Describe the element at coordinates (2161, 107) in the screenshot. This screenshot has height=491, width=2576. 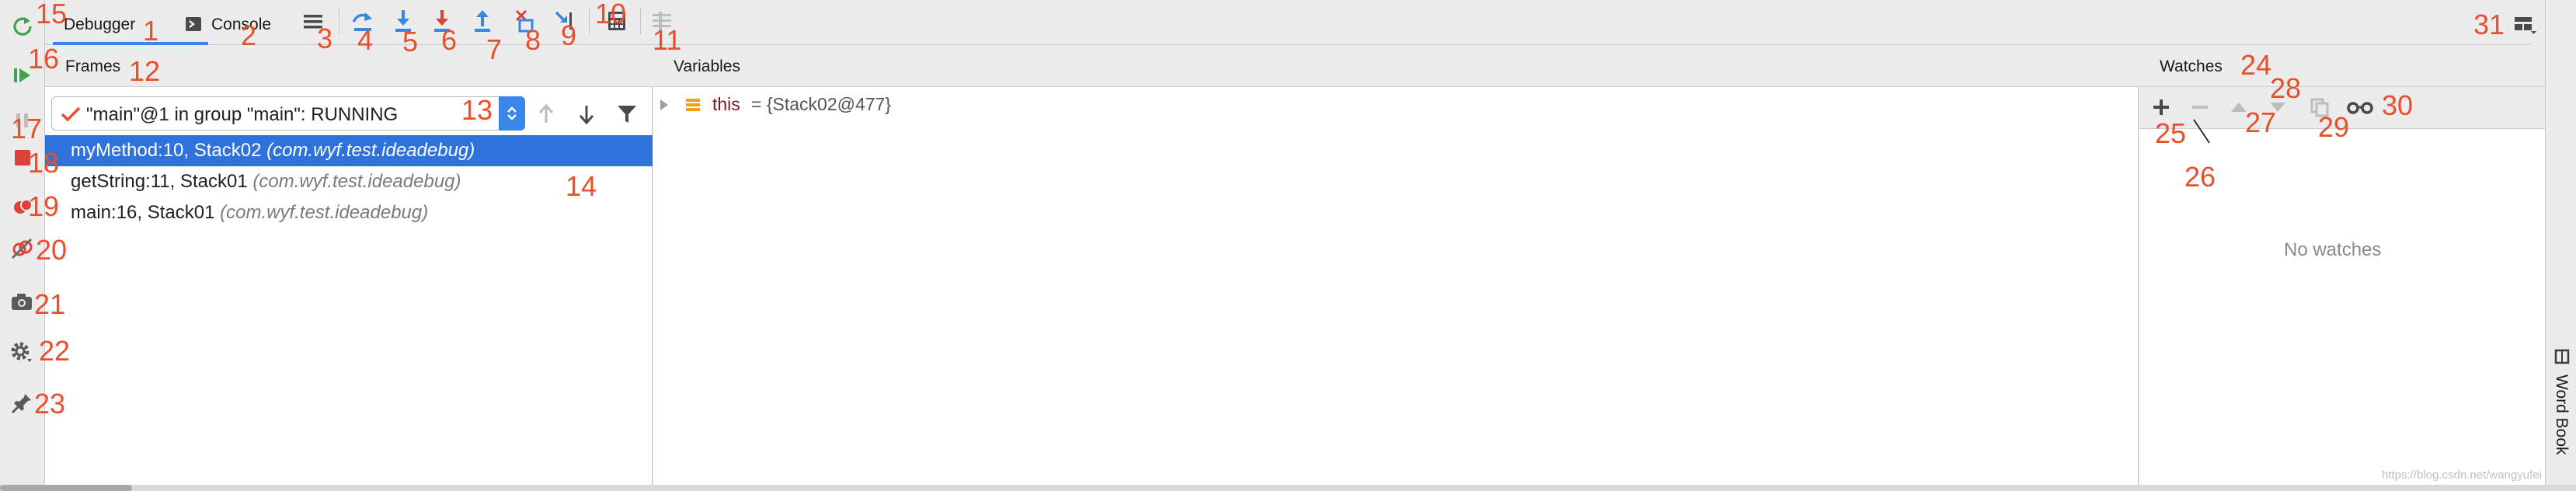
I see `add-watch-icon` at that location.